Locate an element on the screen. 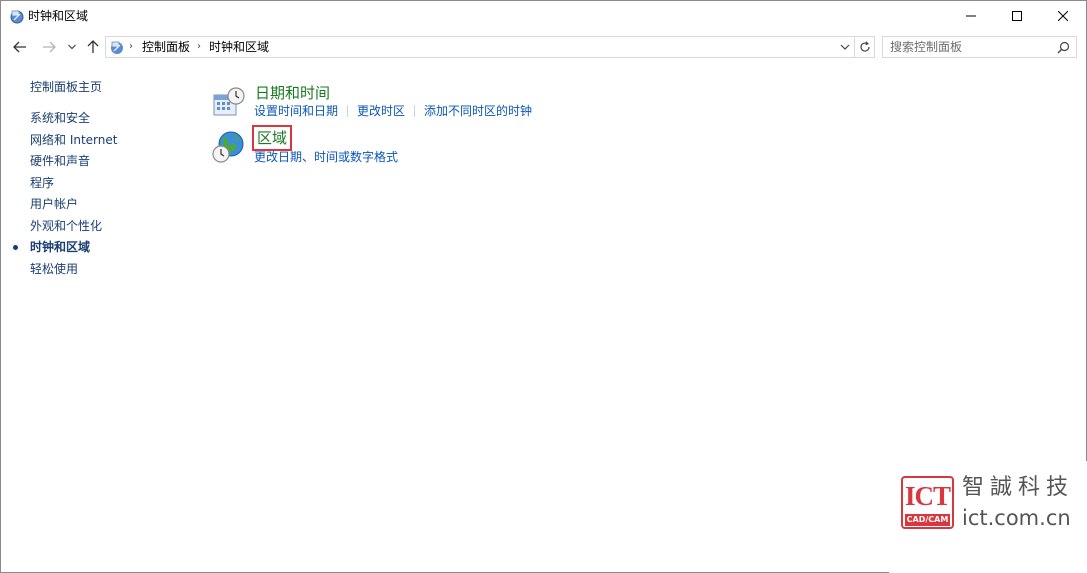  breadcrumb-clock-region: 时钟和区域 is located at coordinates (239, 47).